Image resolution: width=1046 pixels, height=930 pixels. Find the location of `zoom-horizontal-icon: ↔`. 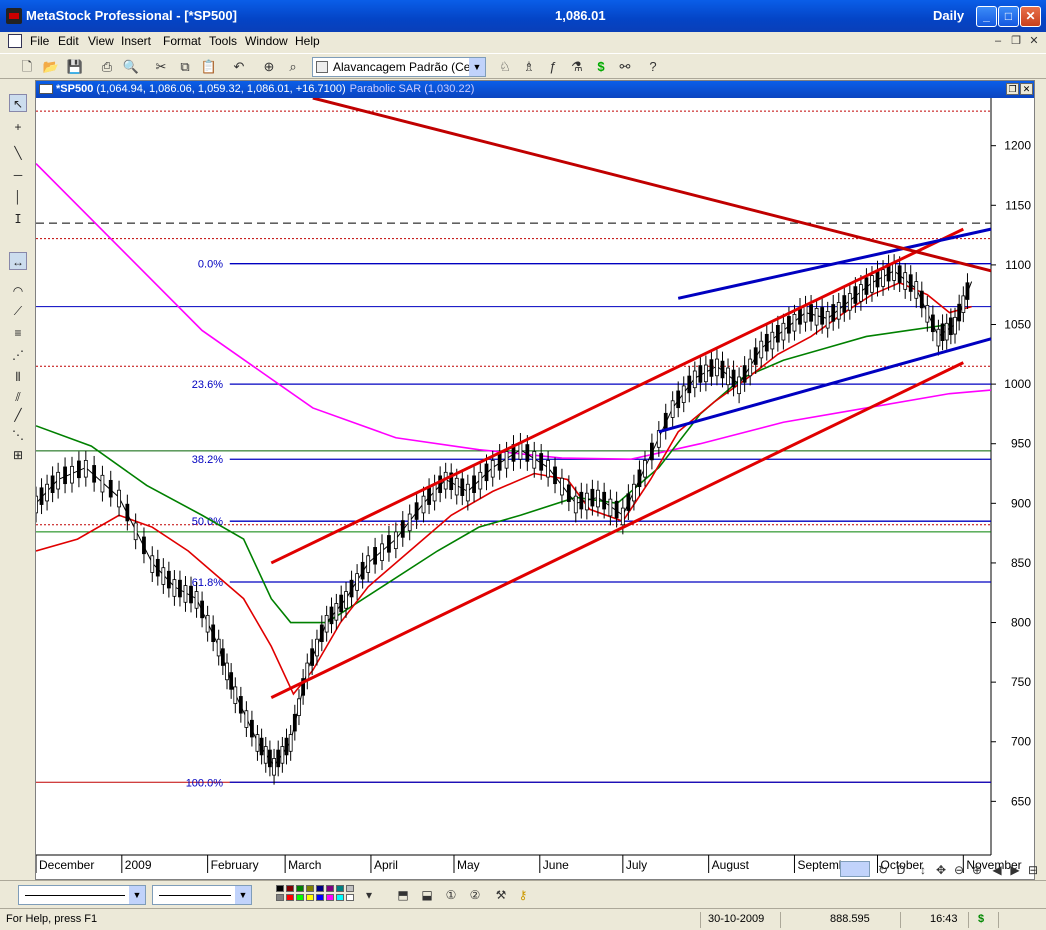

zoom-horizontal-icon: ↔ is located at coordinates (18, 261).